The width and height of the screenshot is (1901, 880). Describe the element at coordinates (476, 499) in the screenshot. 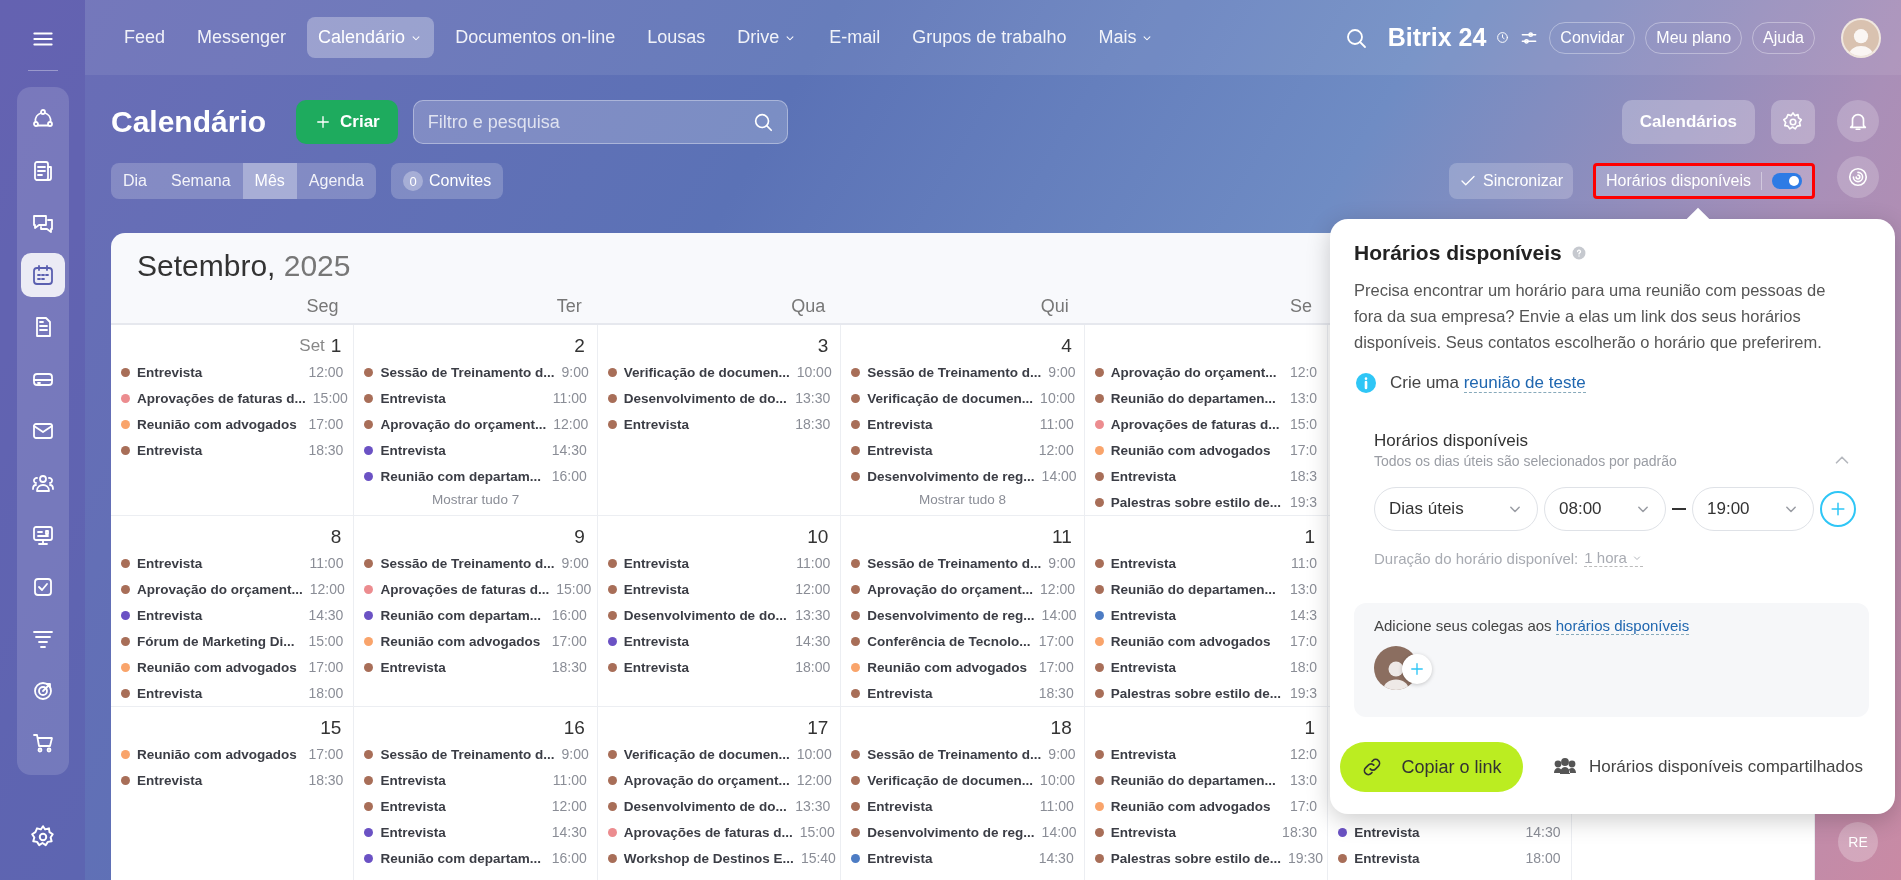

I see `show-all-link: Mostrar tudo 7` at that location.